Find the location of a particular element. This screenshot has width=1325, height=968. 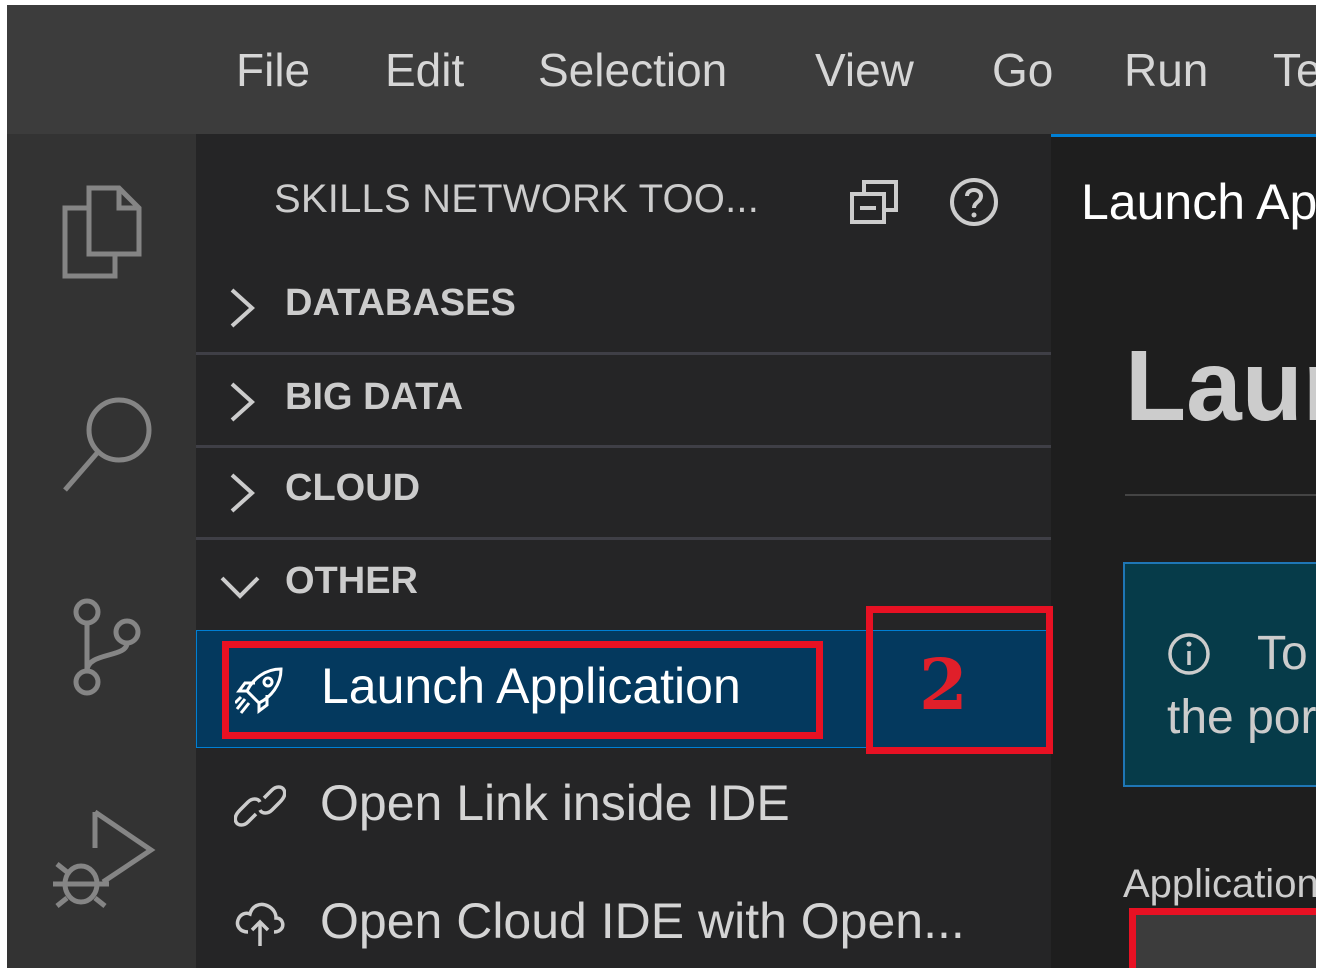

section-divider is located at coordinates (623, 353).